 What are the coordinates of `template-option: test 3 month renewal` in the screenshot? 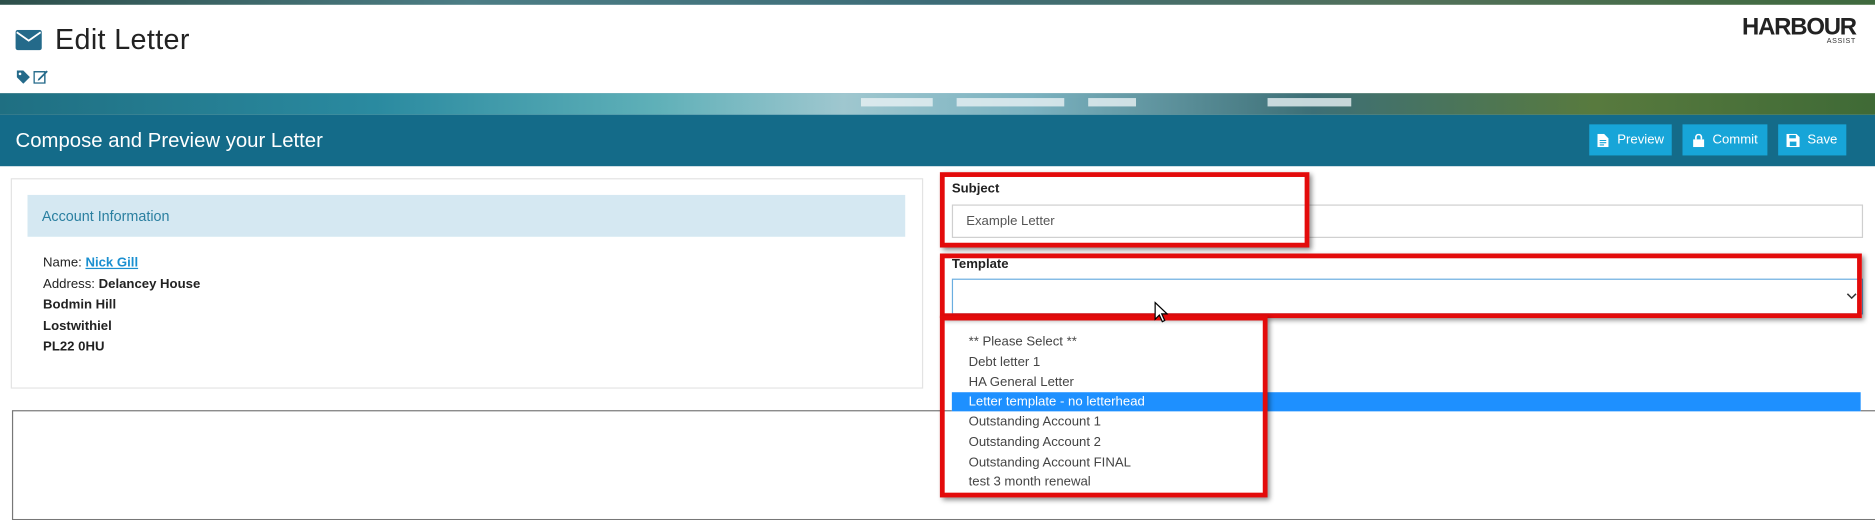 It's located at (1406, 482).